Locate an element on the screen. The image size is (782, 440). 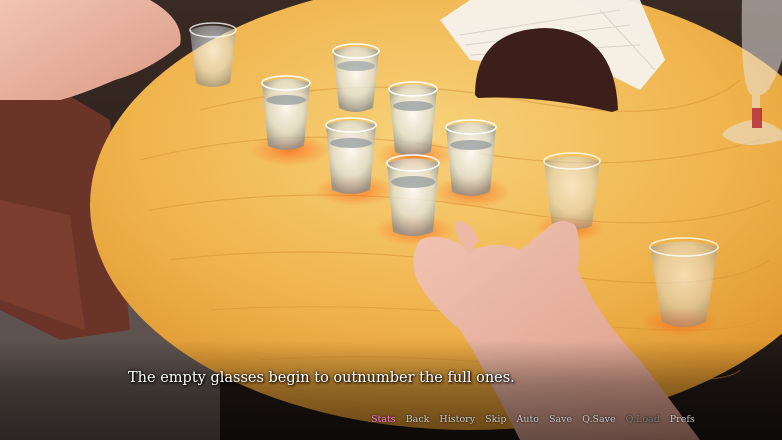
auto-button: Auto is located at coordinates (527, 421).